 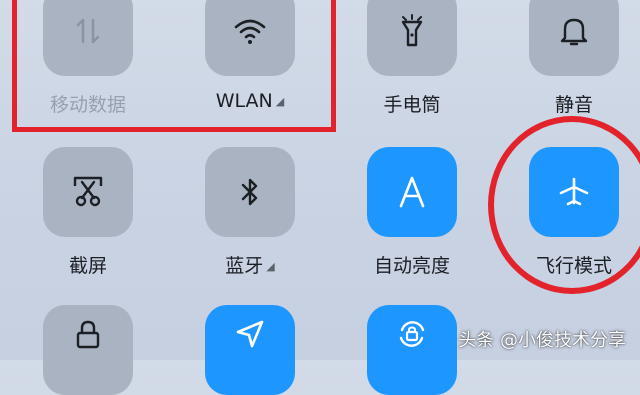 I want to click on bluetooth-toggle, so click(x=250, y=192).